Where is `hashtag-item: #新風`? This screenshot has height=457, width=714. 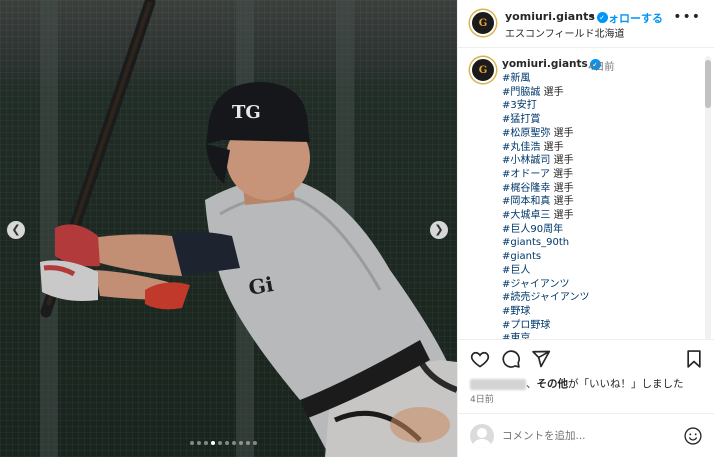 hashtag-item: #新風 is located at coordinates (602, 79).